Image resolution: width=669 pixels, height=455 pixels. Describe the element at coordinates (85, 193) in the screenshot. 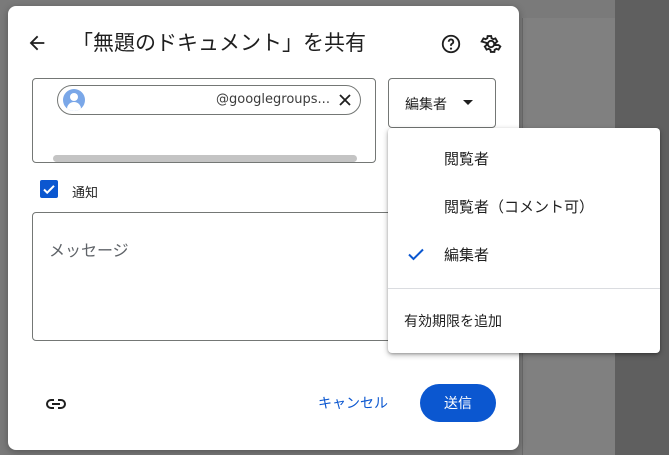

I see `notify-label: 通知` at that location.